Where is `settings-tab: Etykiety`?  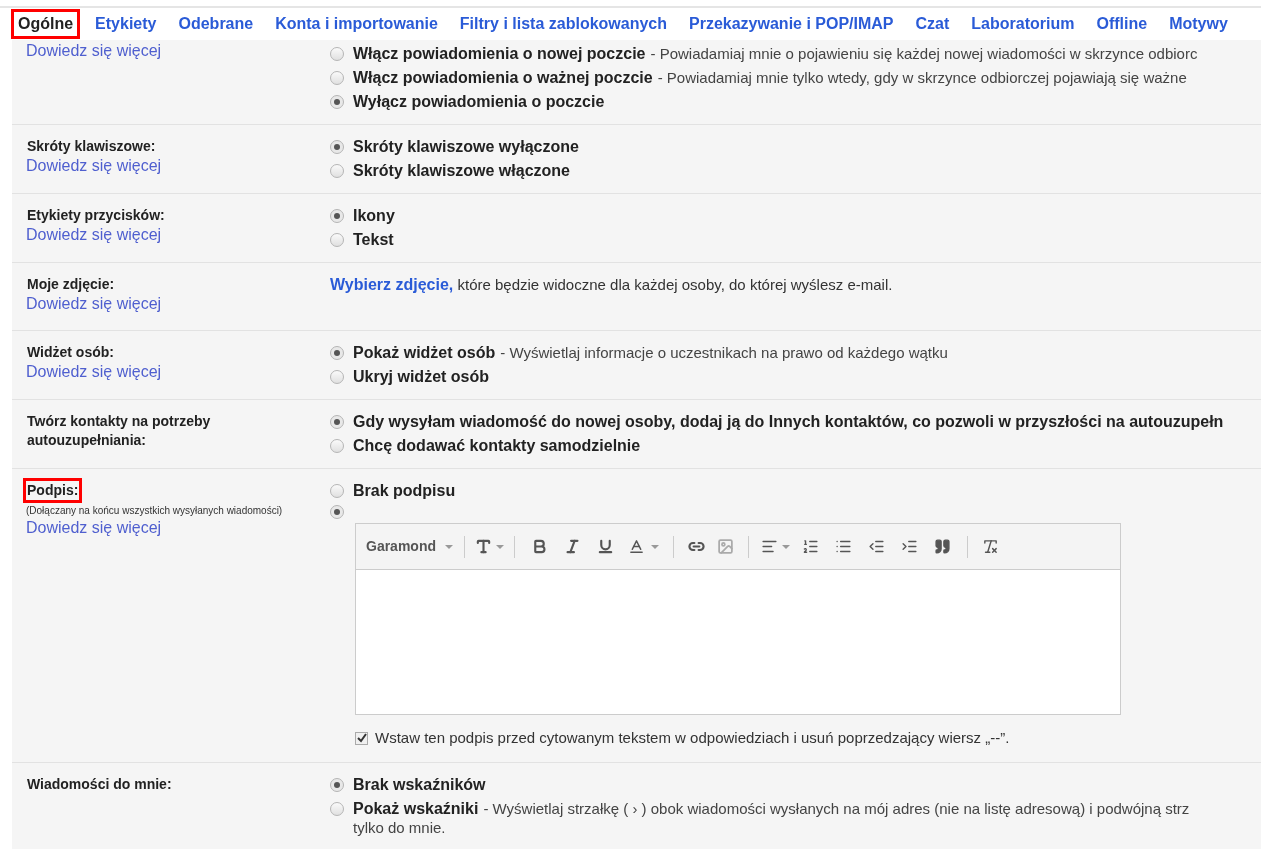 settings-tab: Etykiety is located at coordinates (126, 24).